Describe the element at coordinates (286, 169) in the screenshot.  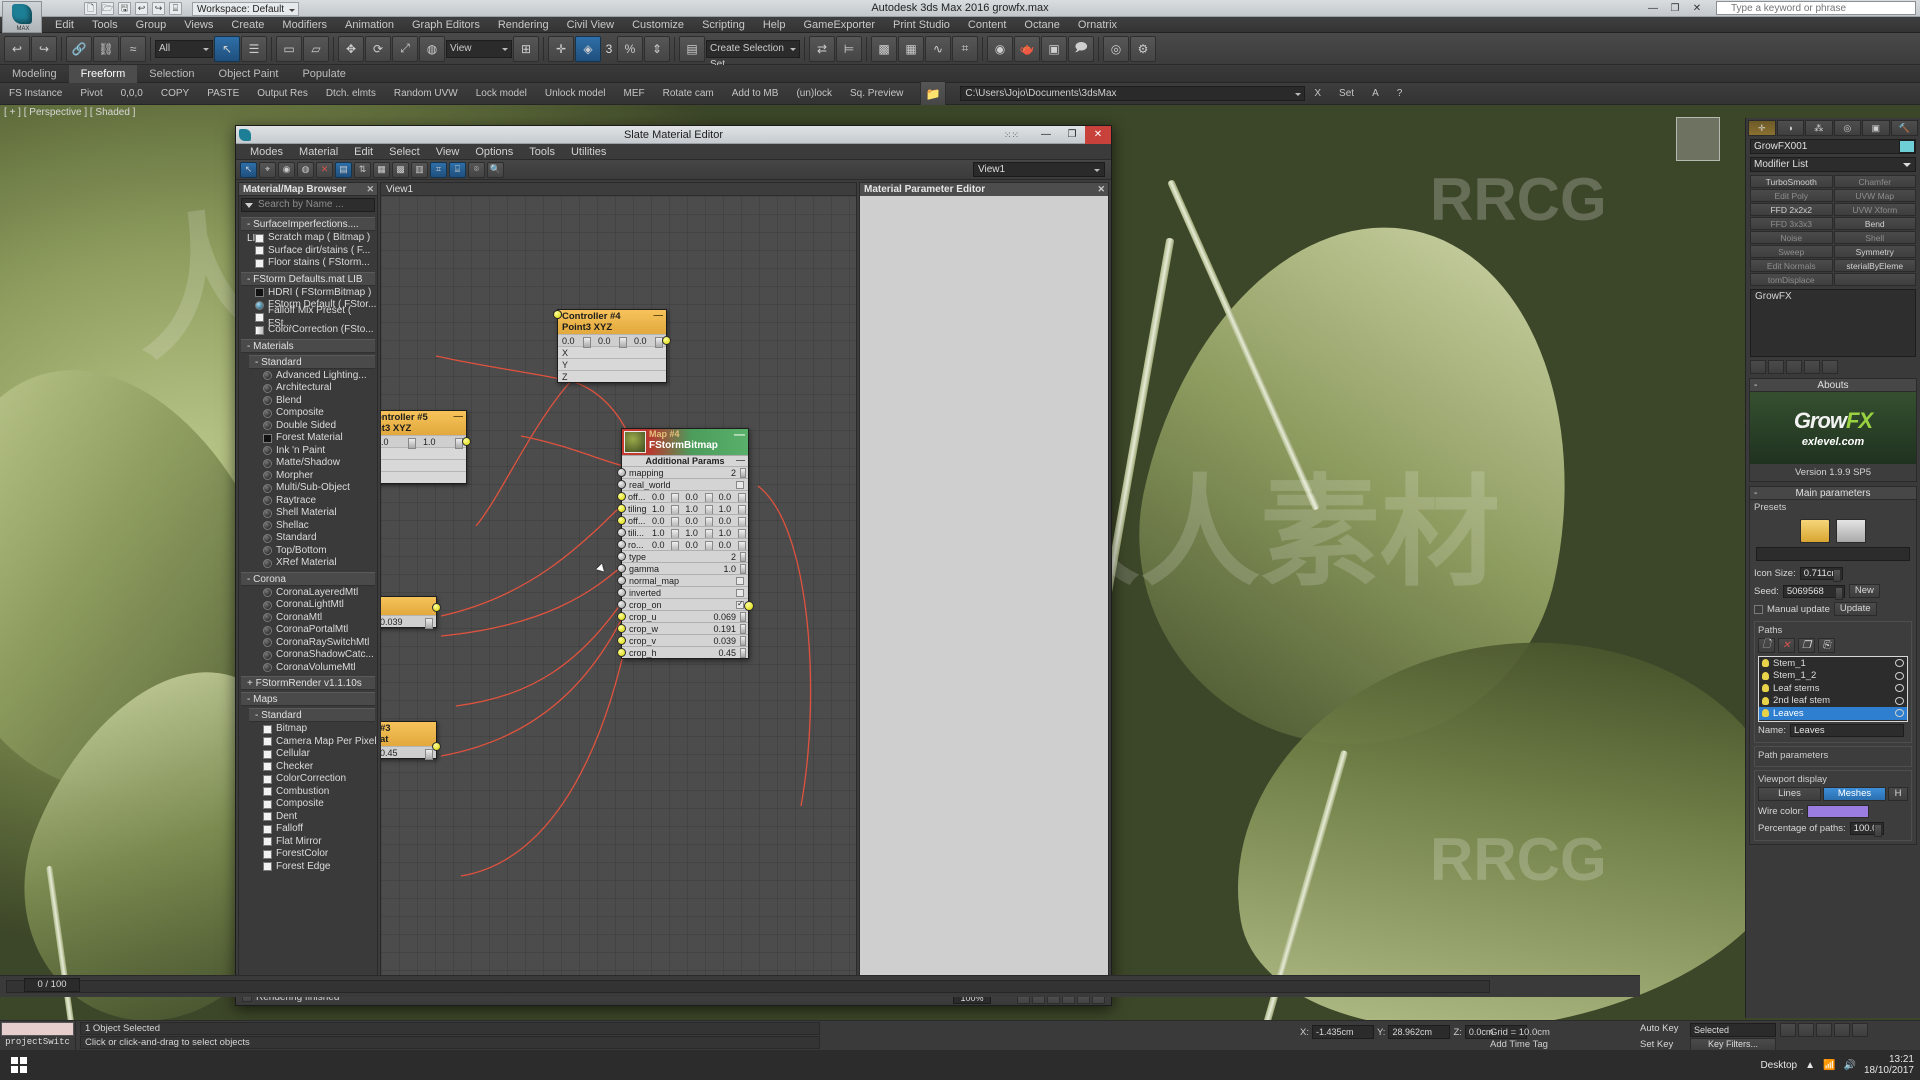
I see `assign-material-button: ◉` at that location.